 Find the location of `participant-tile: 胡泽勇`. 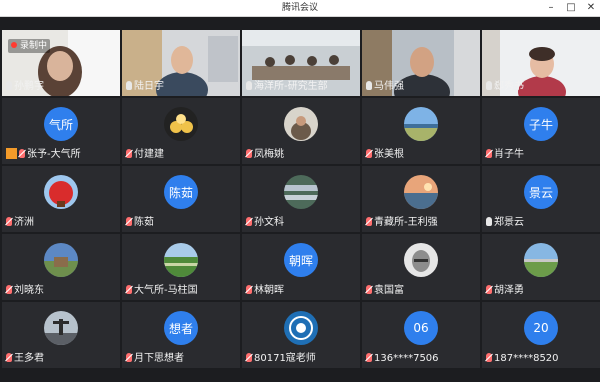

participant-tile: 胡泽勇 is located at coordinates (541, 267).